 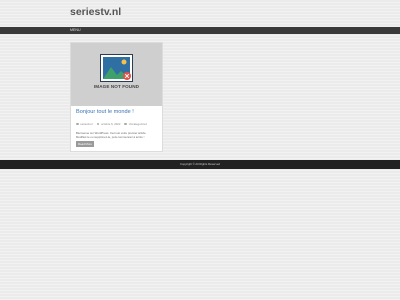 I want to click on post-author: seriestv.nl, so click(x=86, y=124).